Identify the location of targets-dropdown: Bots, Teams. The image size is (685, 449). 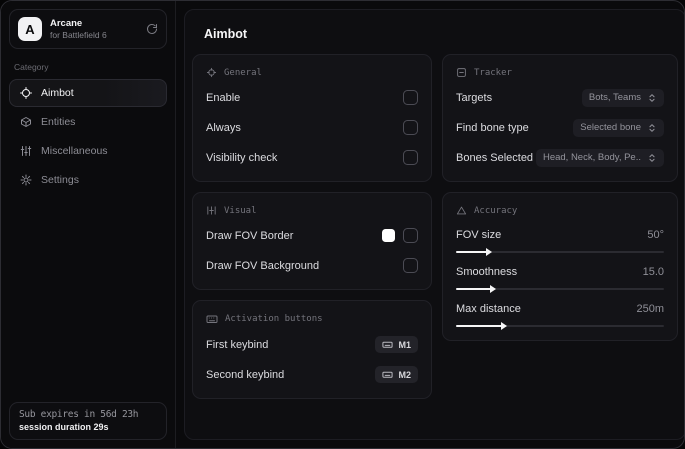
(622, 97).